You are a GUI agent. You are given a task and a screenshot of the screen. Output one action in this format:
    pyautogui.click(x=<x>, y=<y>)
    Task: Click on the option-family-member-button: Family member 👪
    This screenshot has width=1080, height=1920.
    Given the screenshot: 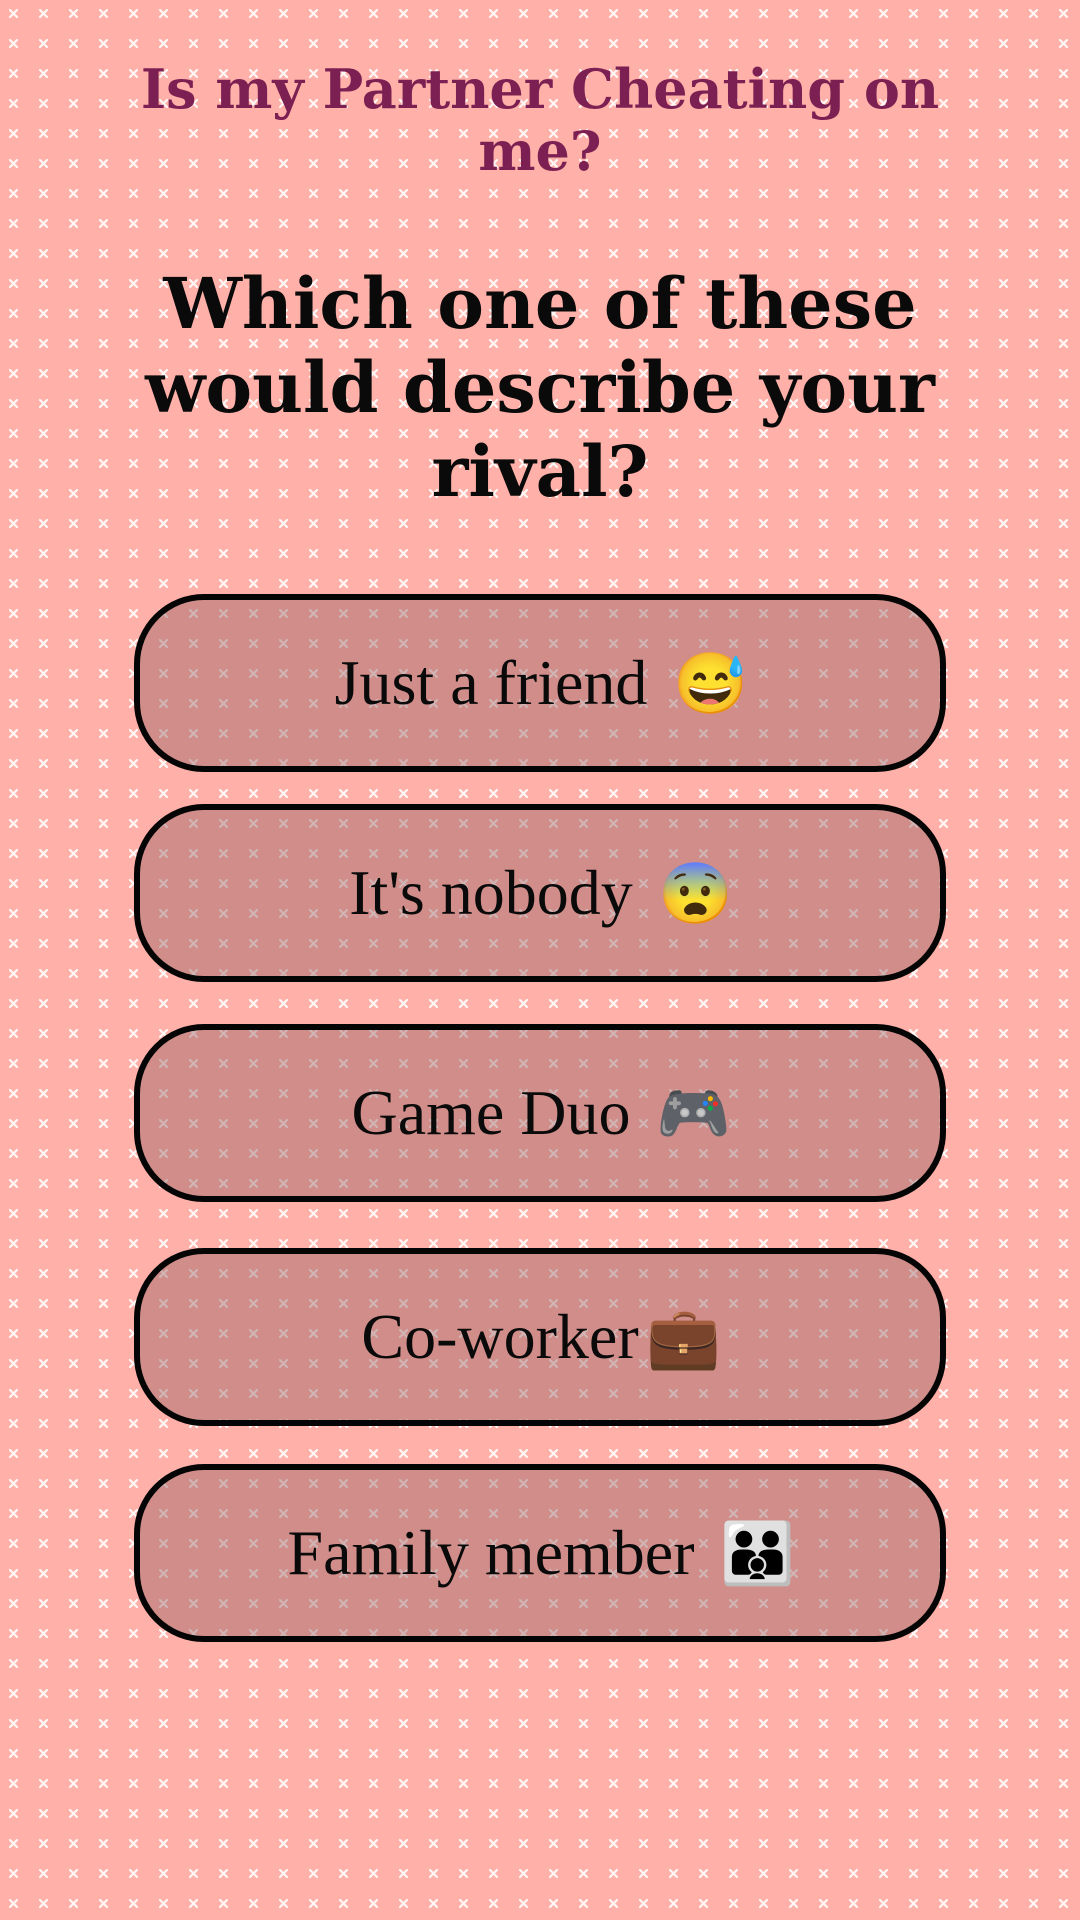 What is the action you would take?
    pyautogui.click(x=540, y=1553)
    